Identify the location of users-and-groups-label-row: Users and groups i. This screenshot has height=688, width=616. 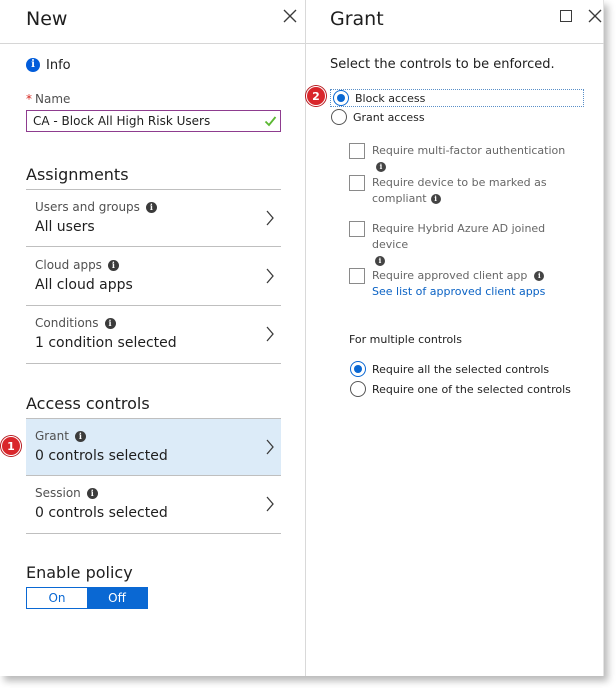
(96, 207).